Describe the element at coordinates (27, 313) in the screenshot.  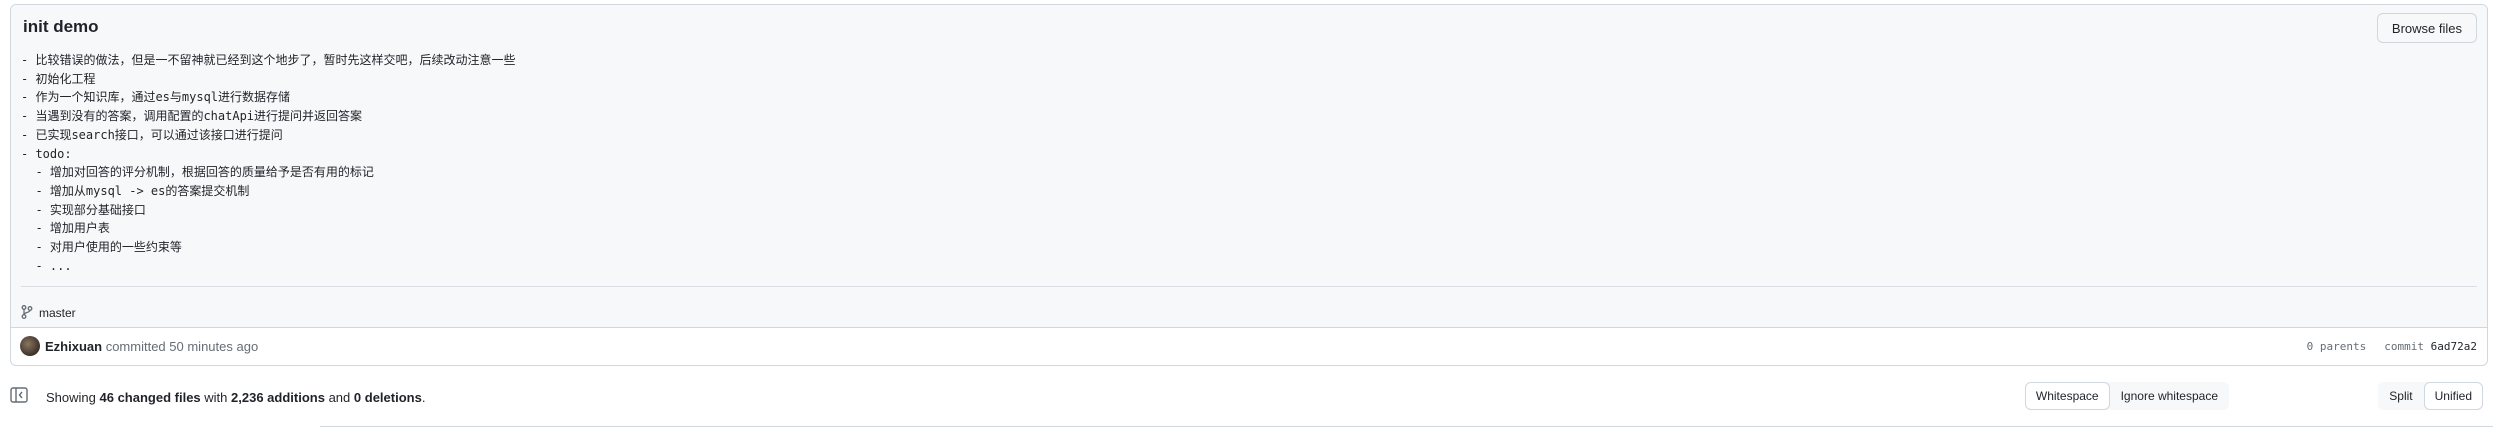
I see `git-branch-icon` at that location.